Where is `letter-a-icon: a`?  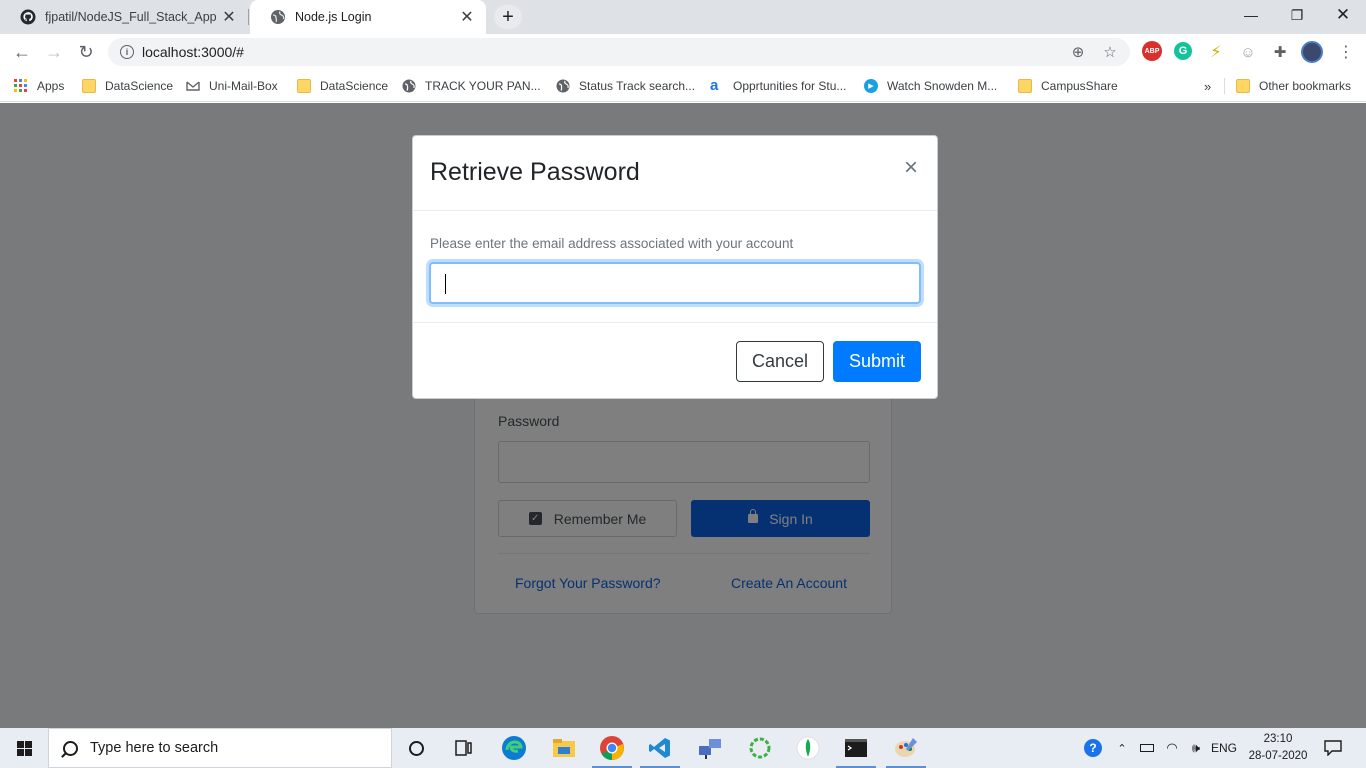
letter-a-icon: a is located at coordinates (714, 85).